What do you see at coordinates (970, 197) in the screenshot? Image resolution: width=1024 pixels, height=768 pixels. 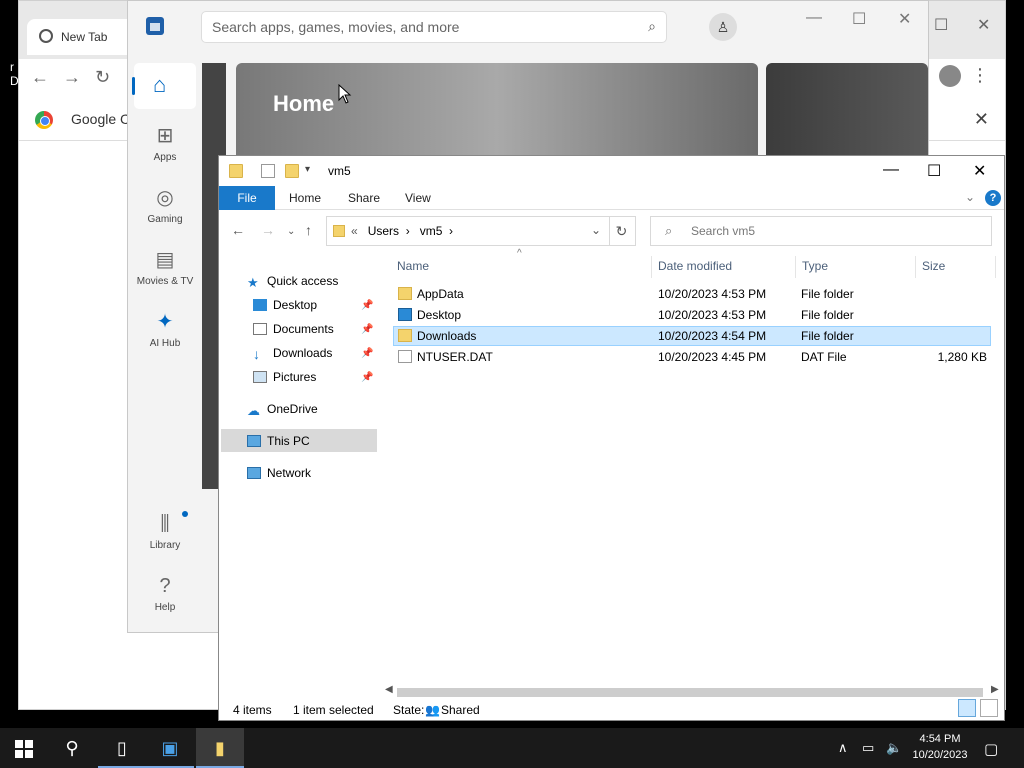 I see `expand-ribbon-icon: ⌄` at bounding box center [970, 197].